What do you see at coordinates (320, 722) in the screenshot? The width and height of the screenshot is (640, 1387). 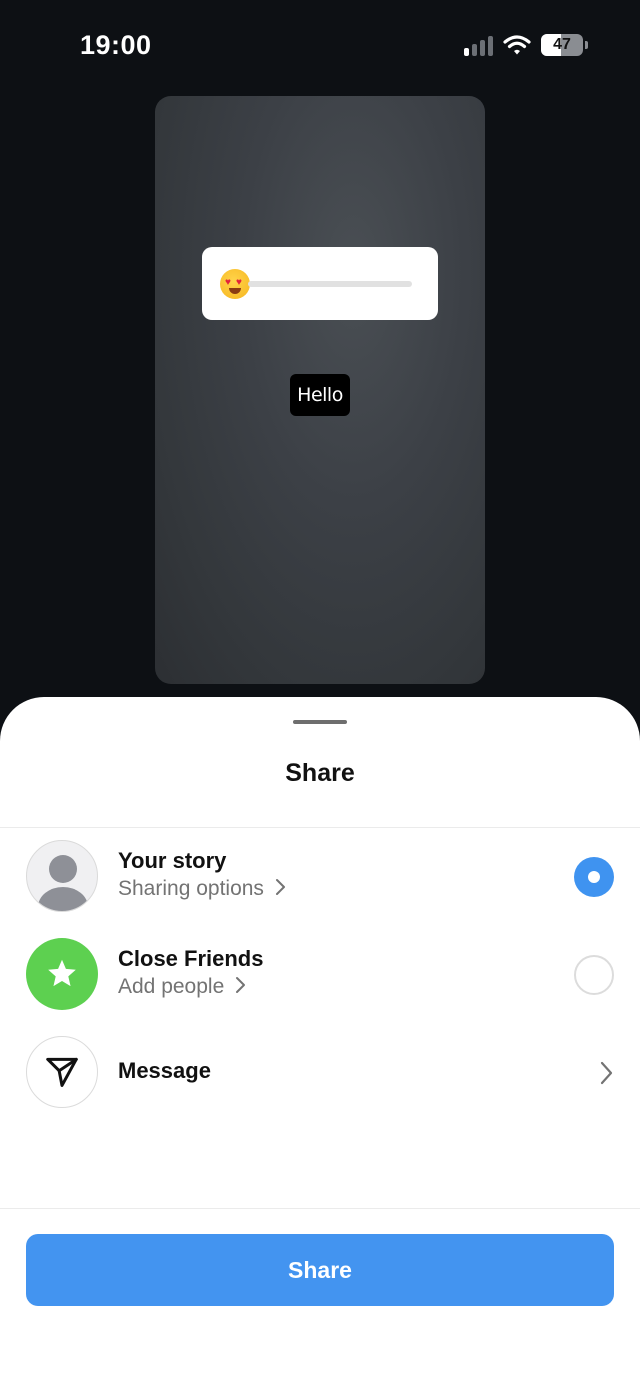 I see `sheet-grabber` at bounding box center [320, 722].